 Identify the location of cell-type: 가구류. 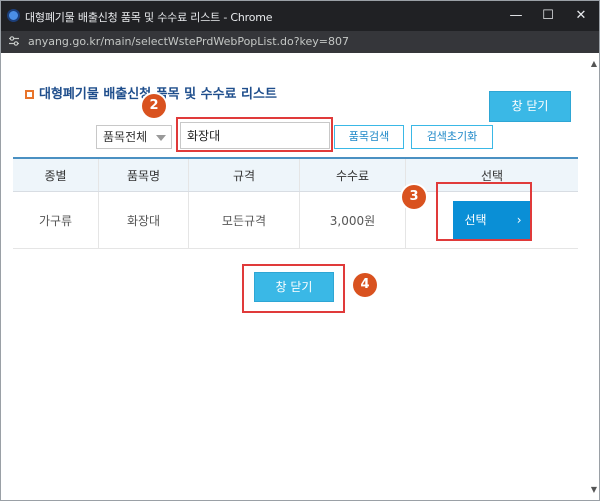
(56, 220).